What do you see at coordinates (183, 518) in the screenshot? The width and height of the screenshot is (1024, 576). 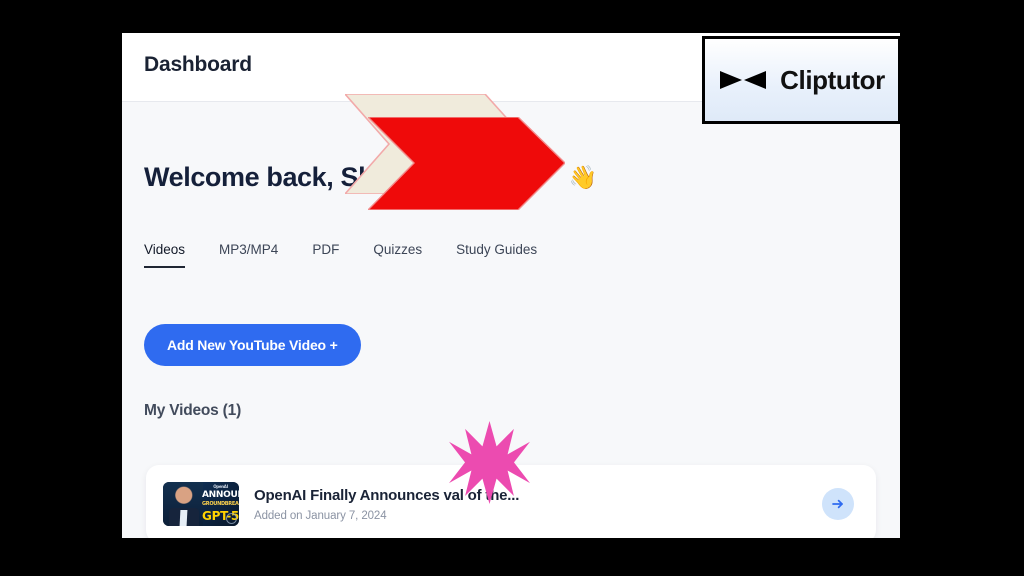 I see `thumbnail-person-shirt` at bounding box center [183, 518].